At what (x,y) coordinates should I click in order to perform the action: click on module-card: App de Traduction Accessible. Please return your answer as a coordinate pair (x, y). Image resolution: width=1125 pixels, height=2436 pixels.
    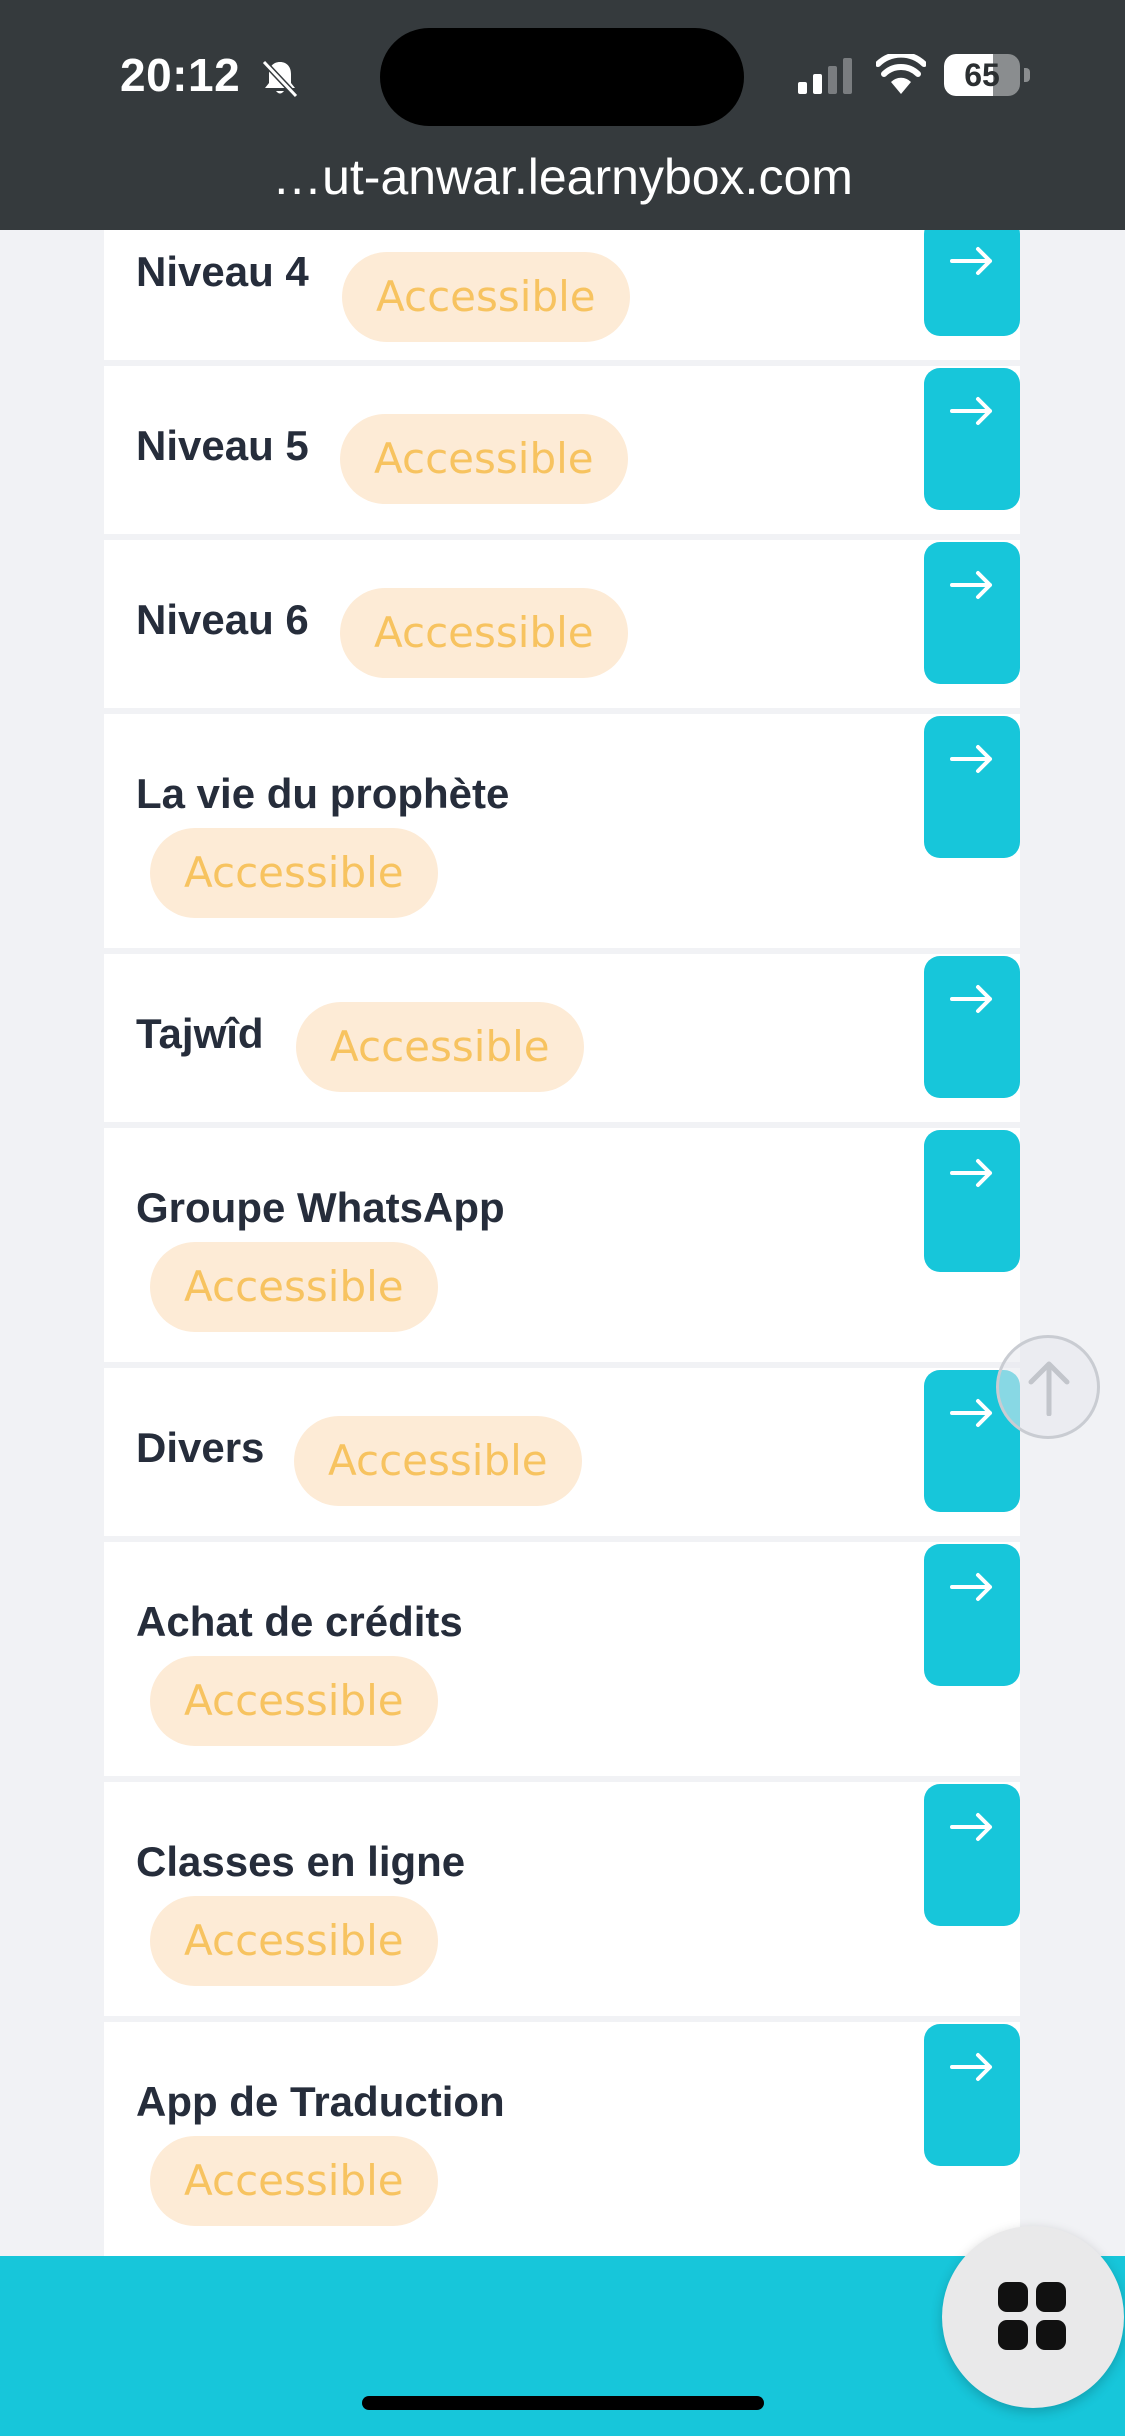
    Looking at the image, I should click on (562, 2142).